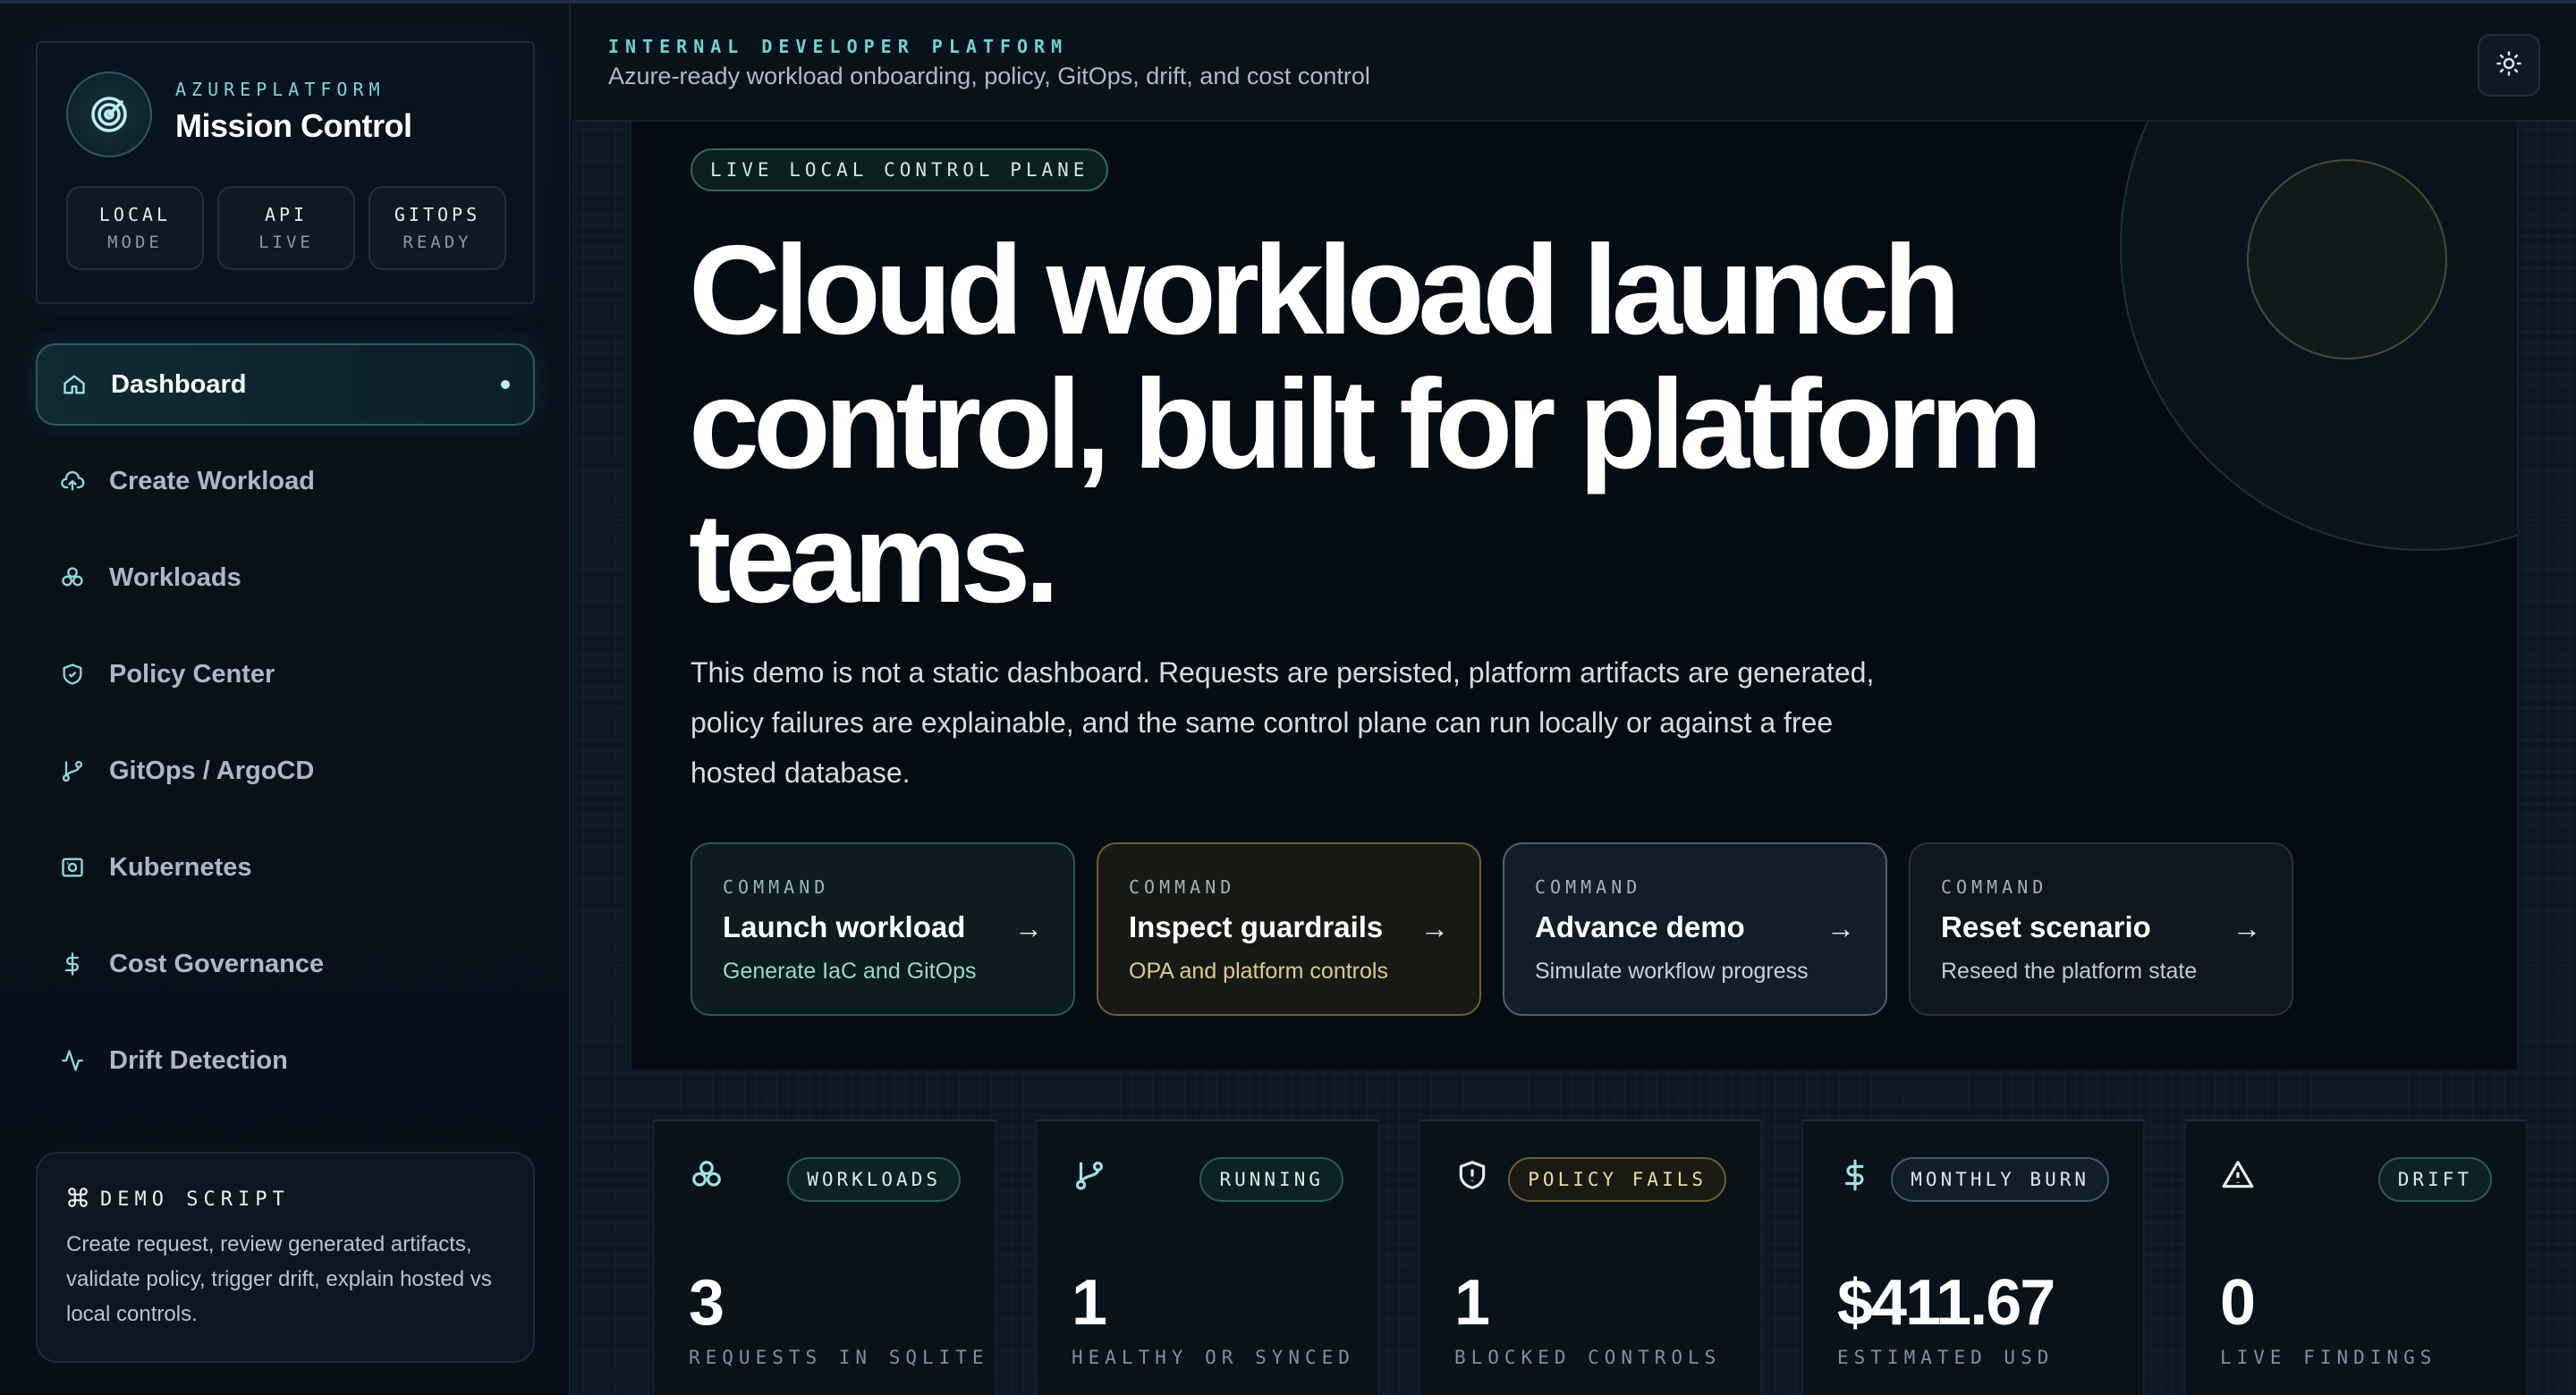 The image size is (2576, 1395). Describe the element at coordinates (198, 1060) in the screenshot. I see `sidebar-item-label: Drift Detection` at that location.